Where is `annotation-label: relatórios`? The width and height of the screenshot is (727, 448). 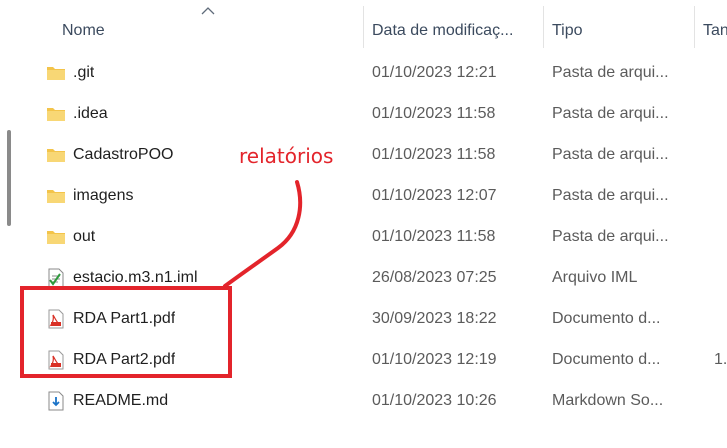 annotation-label: relatórios is located at coordinates (286, 156).